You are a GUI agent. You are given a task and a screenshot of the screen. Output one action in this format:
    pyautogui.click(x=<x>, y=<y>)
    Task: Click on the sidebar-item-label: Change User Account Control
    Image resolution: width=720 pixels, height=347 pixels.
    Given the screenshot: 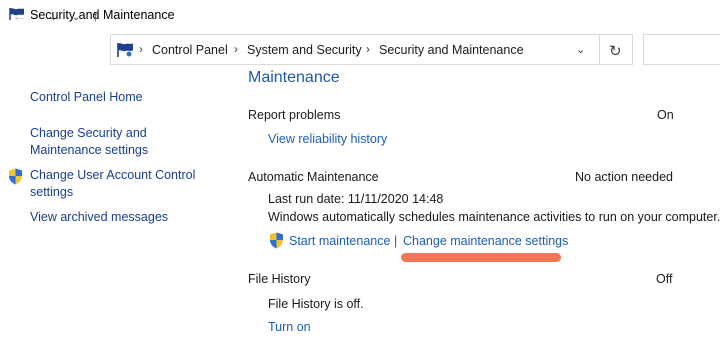 What is the action you would take?
    pyautogui.click(x=113, y=175)
    